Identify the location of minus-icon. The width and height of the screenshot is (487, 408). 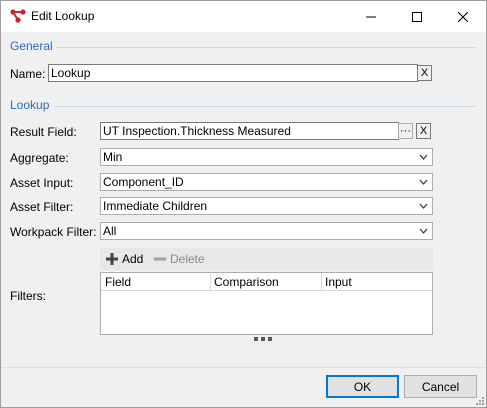
(160, 259).